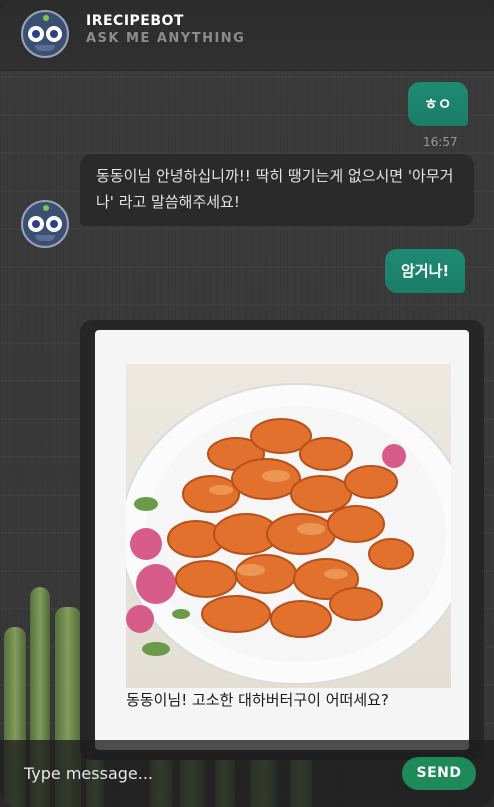 This screenshot has width=494, height=807. Describe the element at coordinates (194, 773) in the screenshot. I see `message-input` at that location.